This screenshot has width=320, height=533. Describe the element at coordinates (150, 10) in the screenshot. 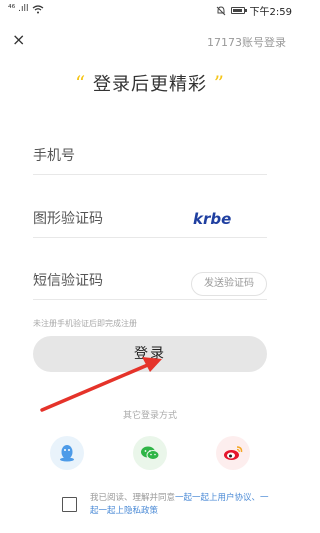

I see `status-bar: ⁴⁶ .ıll 下午2:59` at that location.